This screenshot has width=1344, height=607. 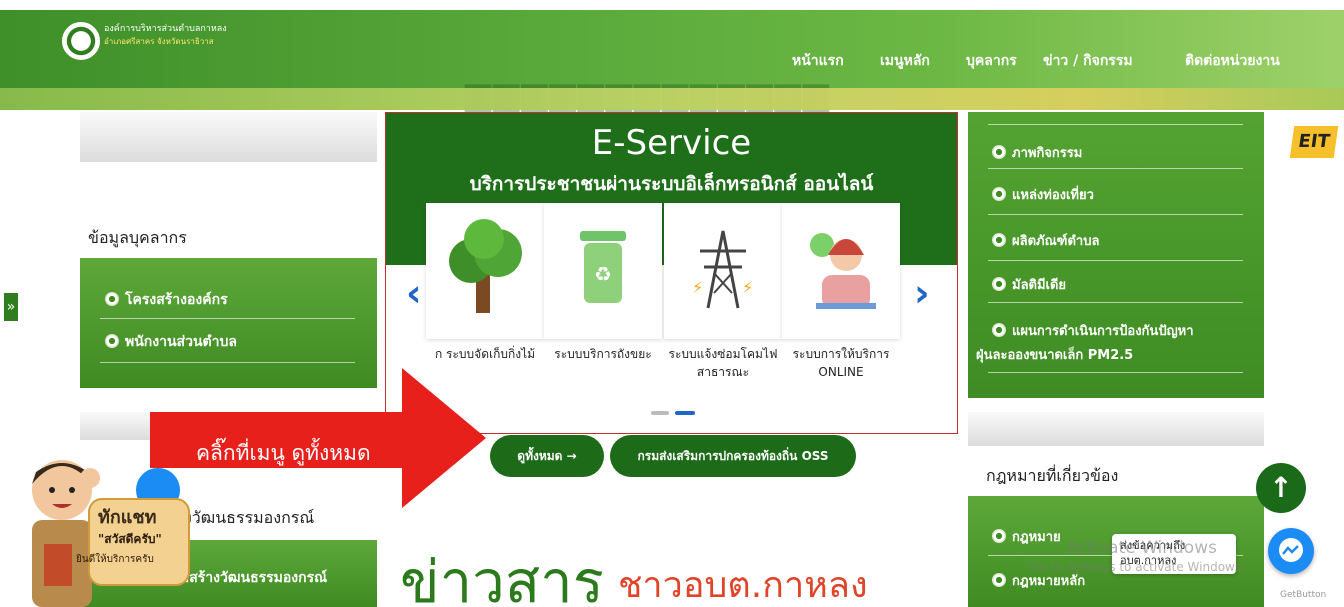 I want to click on messenger-button, so click(x=1291, y=551).